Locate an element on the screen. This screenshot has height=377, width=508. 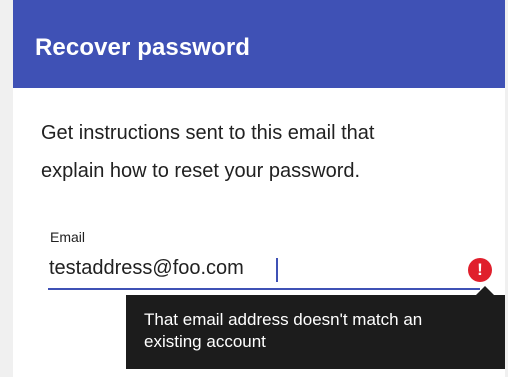
email-field is located at coordinates (246, 268).